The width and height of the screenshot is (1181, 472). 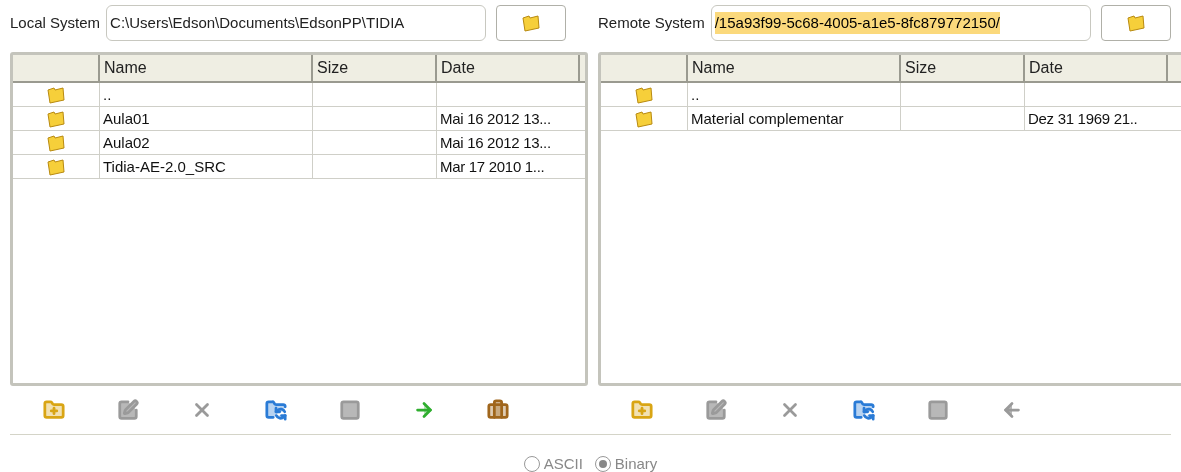 I want to click on arrow-left-icon, so click(x=1012, y=410).